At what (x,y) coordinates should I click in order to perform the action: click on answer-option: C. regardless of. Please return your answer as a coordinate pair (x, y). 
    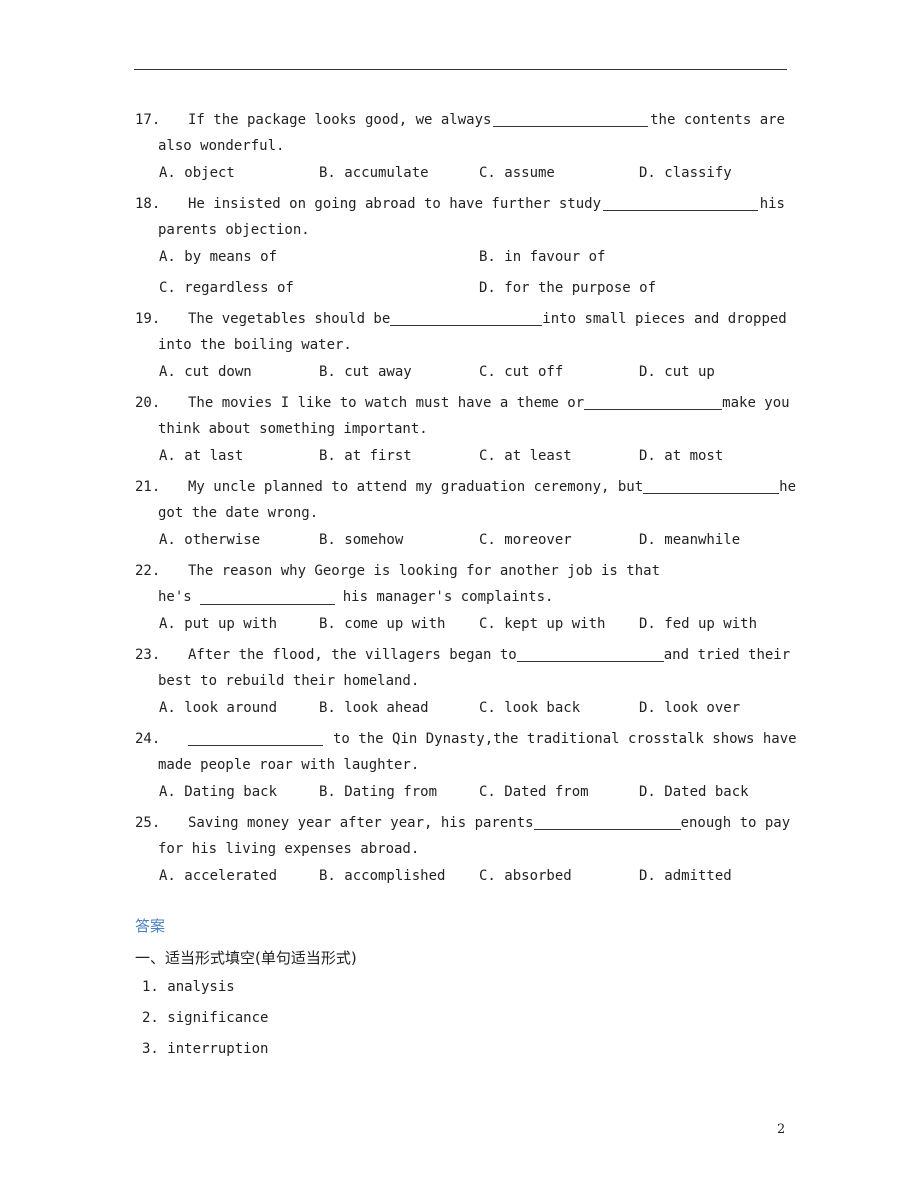
    Looking at the image, I should click on (319, 288).